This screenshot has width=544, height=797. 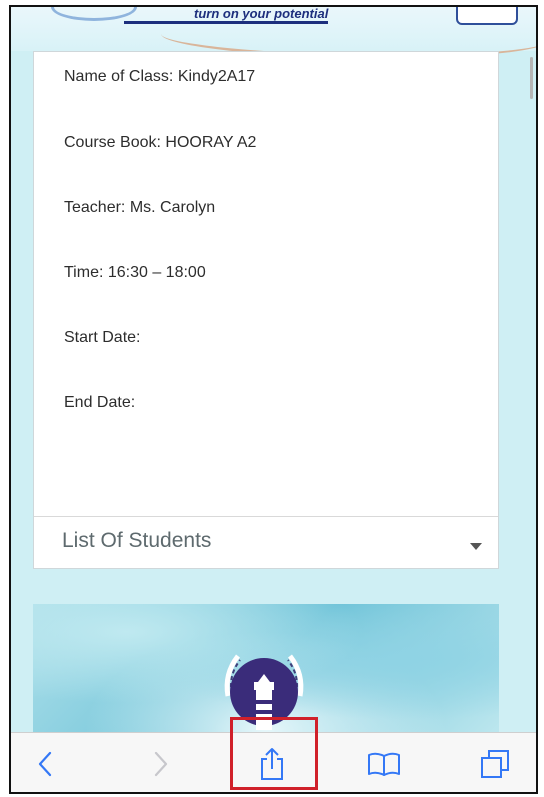 I want to click on class-time: Time: 16:30 – 18:00, so click(x=135, y=272).